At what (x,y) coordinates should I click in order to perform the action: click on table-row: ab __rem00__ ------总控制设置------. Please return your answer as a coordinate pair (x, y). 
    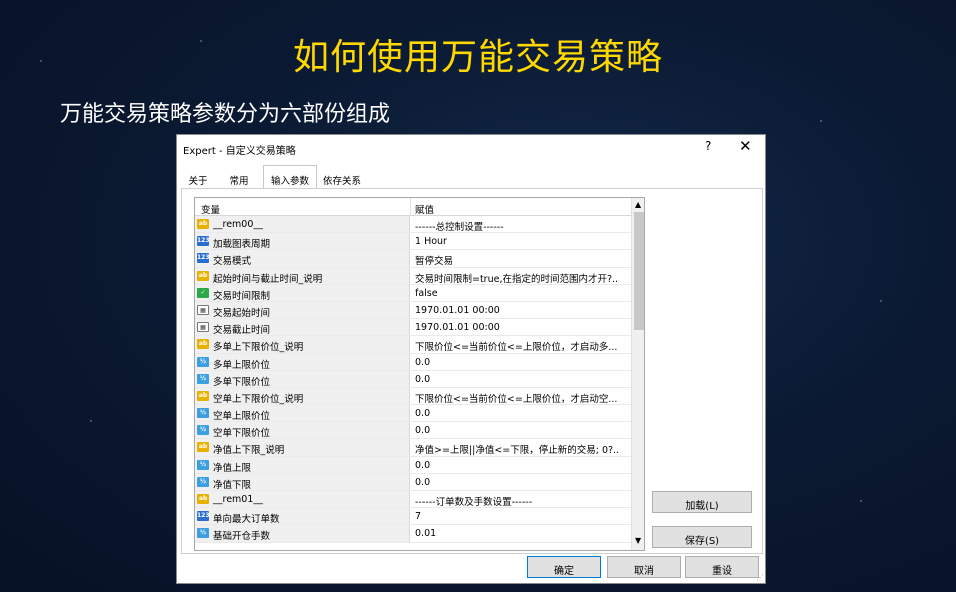
    Looking at the image, I should click on (413, 225).